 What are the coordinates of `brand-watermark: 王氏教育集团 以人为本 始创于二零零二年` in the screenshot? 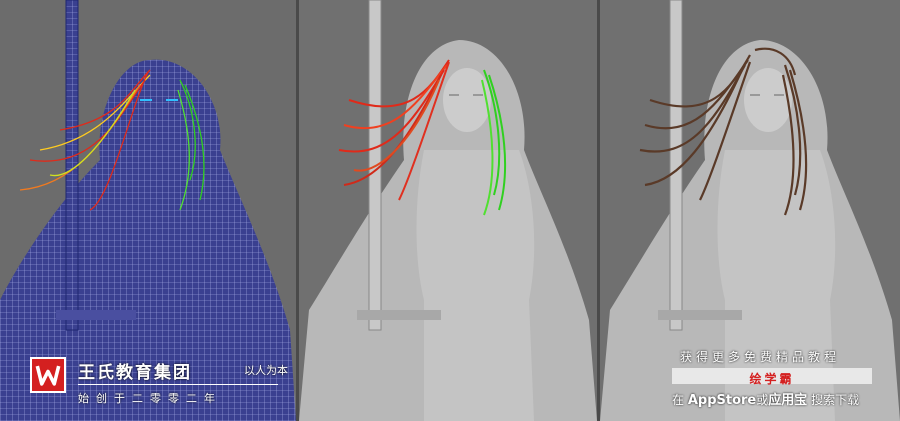 It's located at (155, 384).